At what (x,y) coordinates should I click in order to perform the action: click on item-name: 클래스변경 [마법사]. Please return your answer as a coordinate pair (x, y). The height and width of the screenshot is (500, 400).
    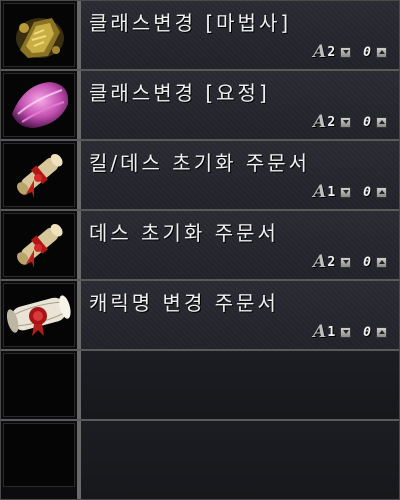
    Looking at the image, I should click on (190, 23).